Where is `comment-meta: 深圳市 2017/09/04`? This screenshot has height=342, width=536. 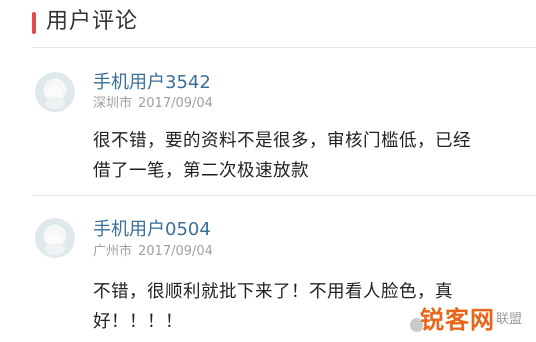 comment-meta: 深圳市 2017/09/04 is located at coordinates (153, 104).